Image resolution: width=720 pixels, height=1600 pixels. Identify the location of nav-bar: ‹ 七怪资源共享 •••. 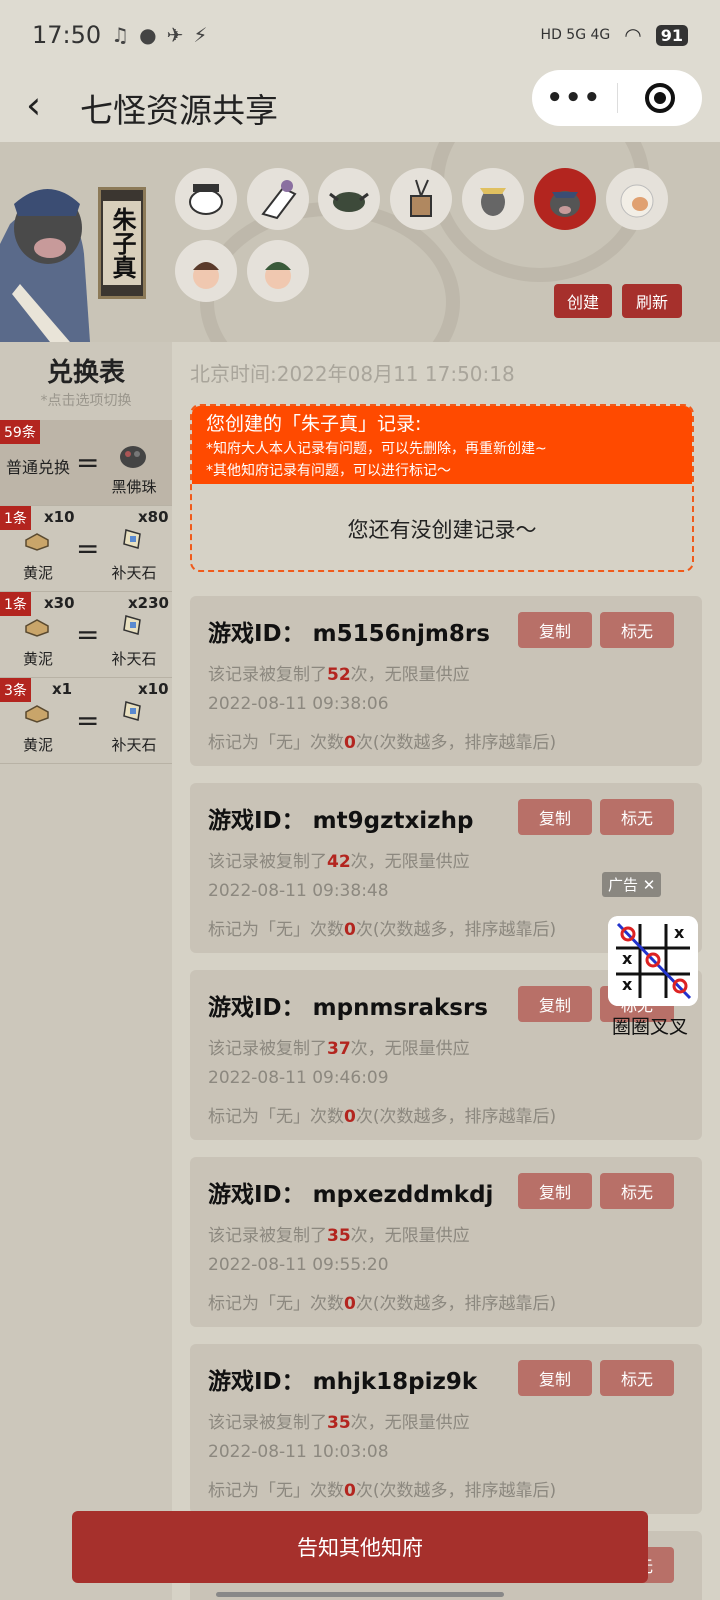
(360, 106).